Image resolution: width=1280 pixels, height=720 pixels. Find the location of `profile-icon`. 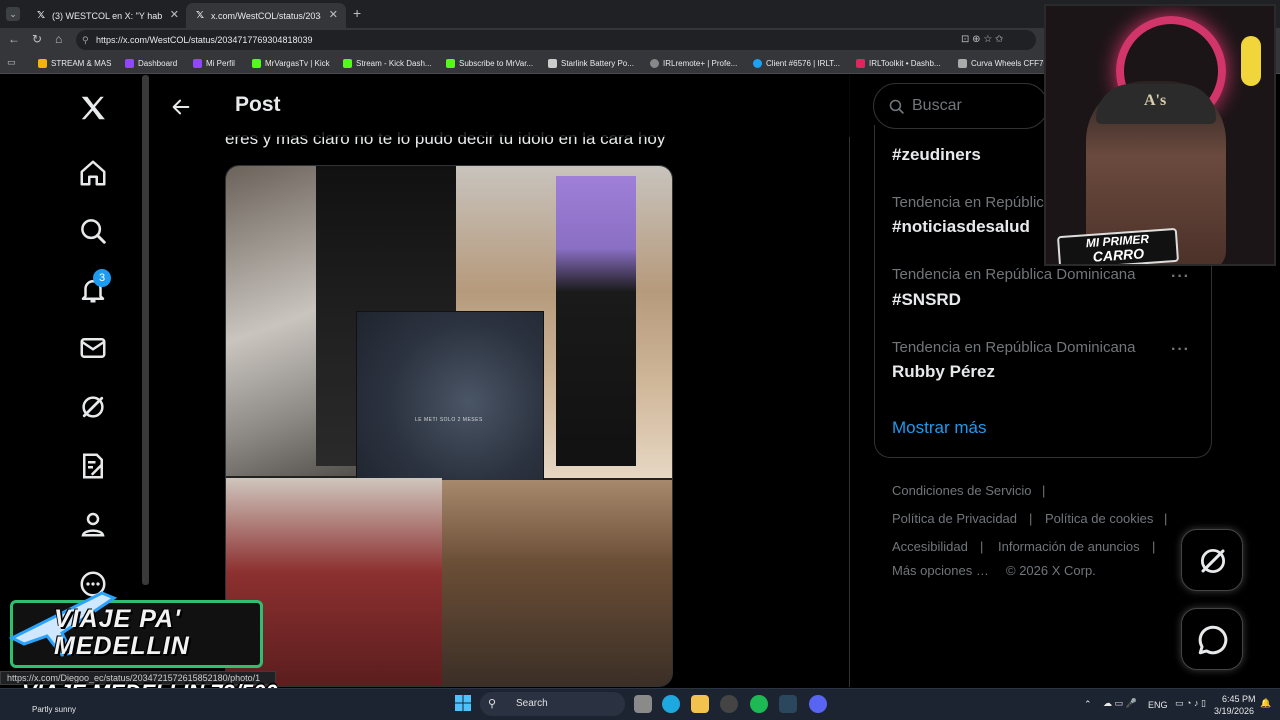

profile-icon is located at coordinates (93, 524).